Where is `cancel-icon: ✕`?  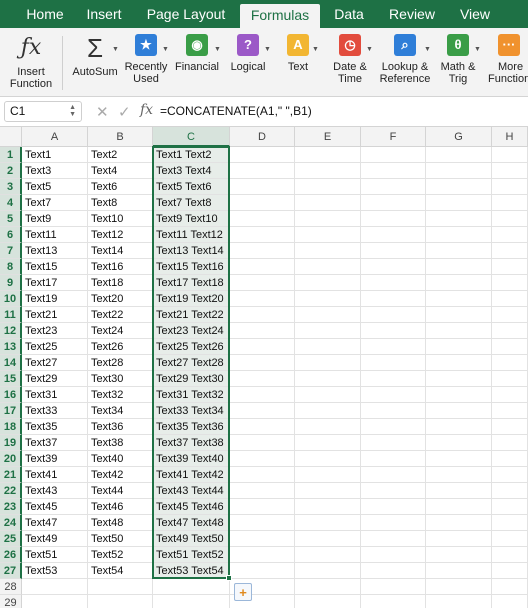 cancel-icon: ✕ is located at coordinates (102, 112).